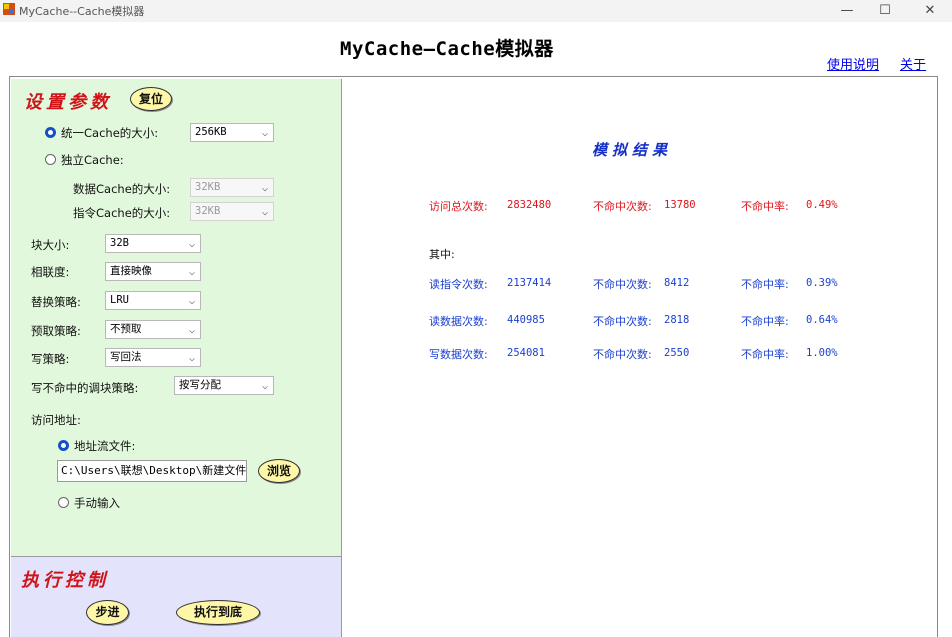  What do you see at coordinates (50, 159) in the screenshot?
I see `split-cache-radio` at bounding box center [50, 159].